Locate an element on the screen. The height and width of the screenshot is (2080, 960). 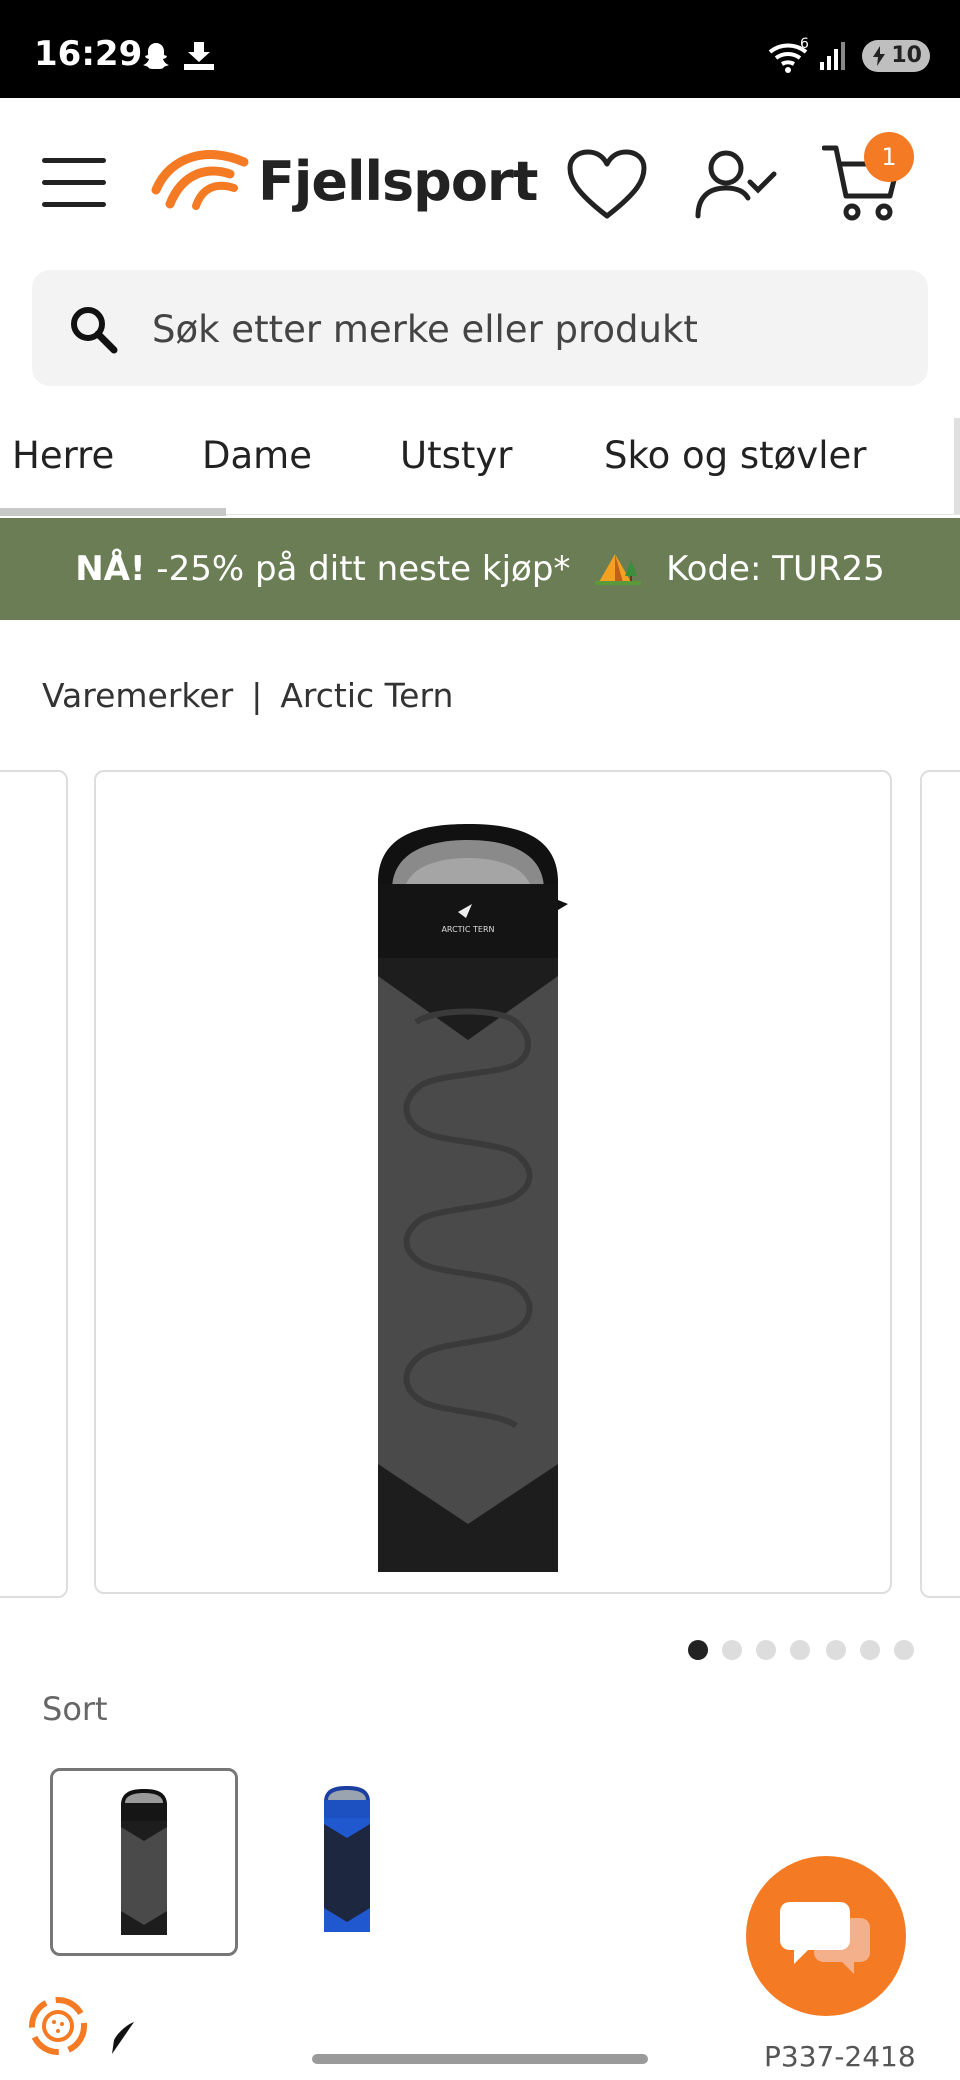
search-input is located at coordinates (522, 329).